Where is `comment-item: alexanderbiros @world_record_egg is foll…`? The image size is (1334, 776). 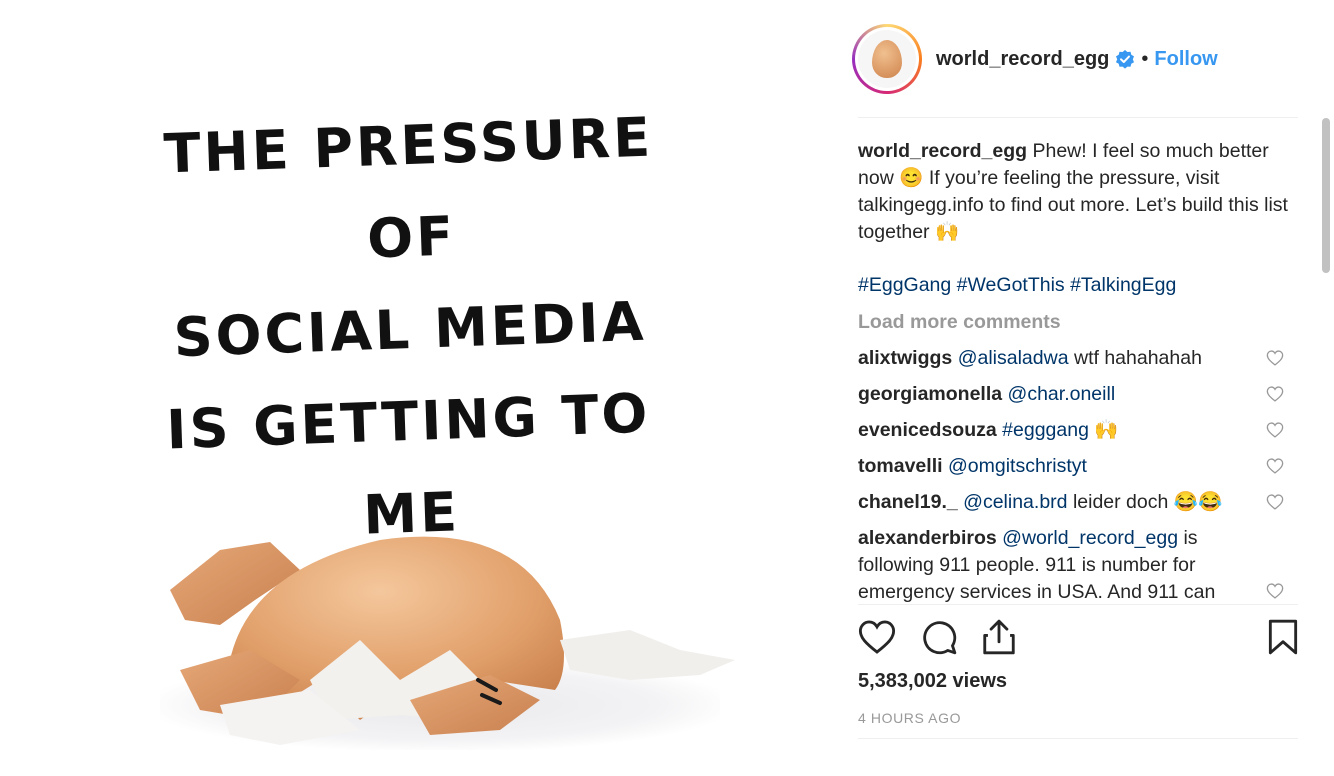 comment-item: alexanderbiros @world_record_egg is foll… is located at coordinates (1078, 564).